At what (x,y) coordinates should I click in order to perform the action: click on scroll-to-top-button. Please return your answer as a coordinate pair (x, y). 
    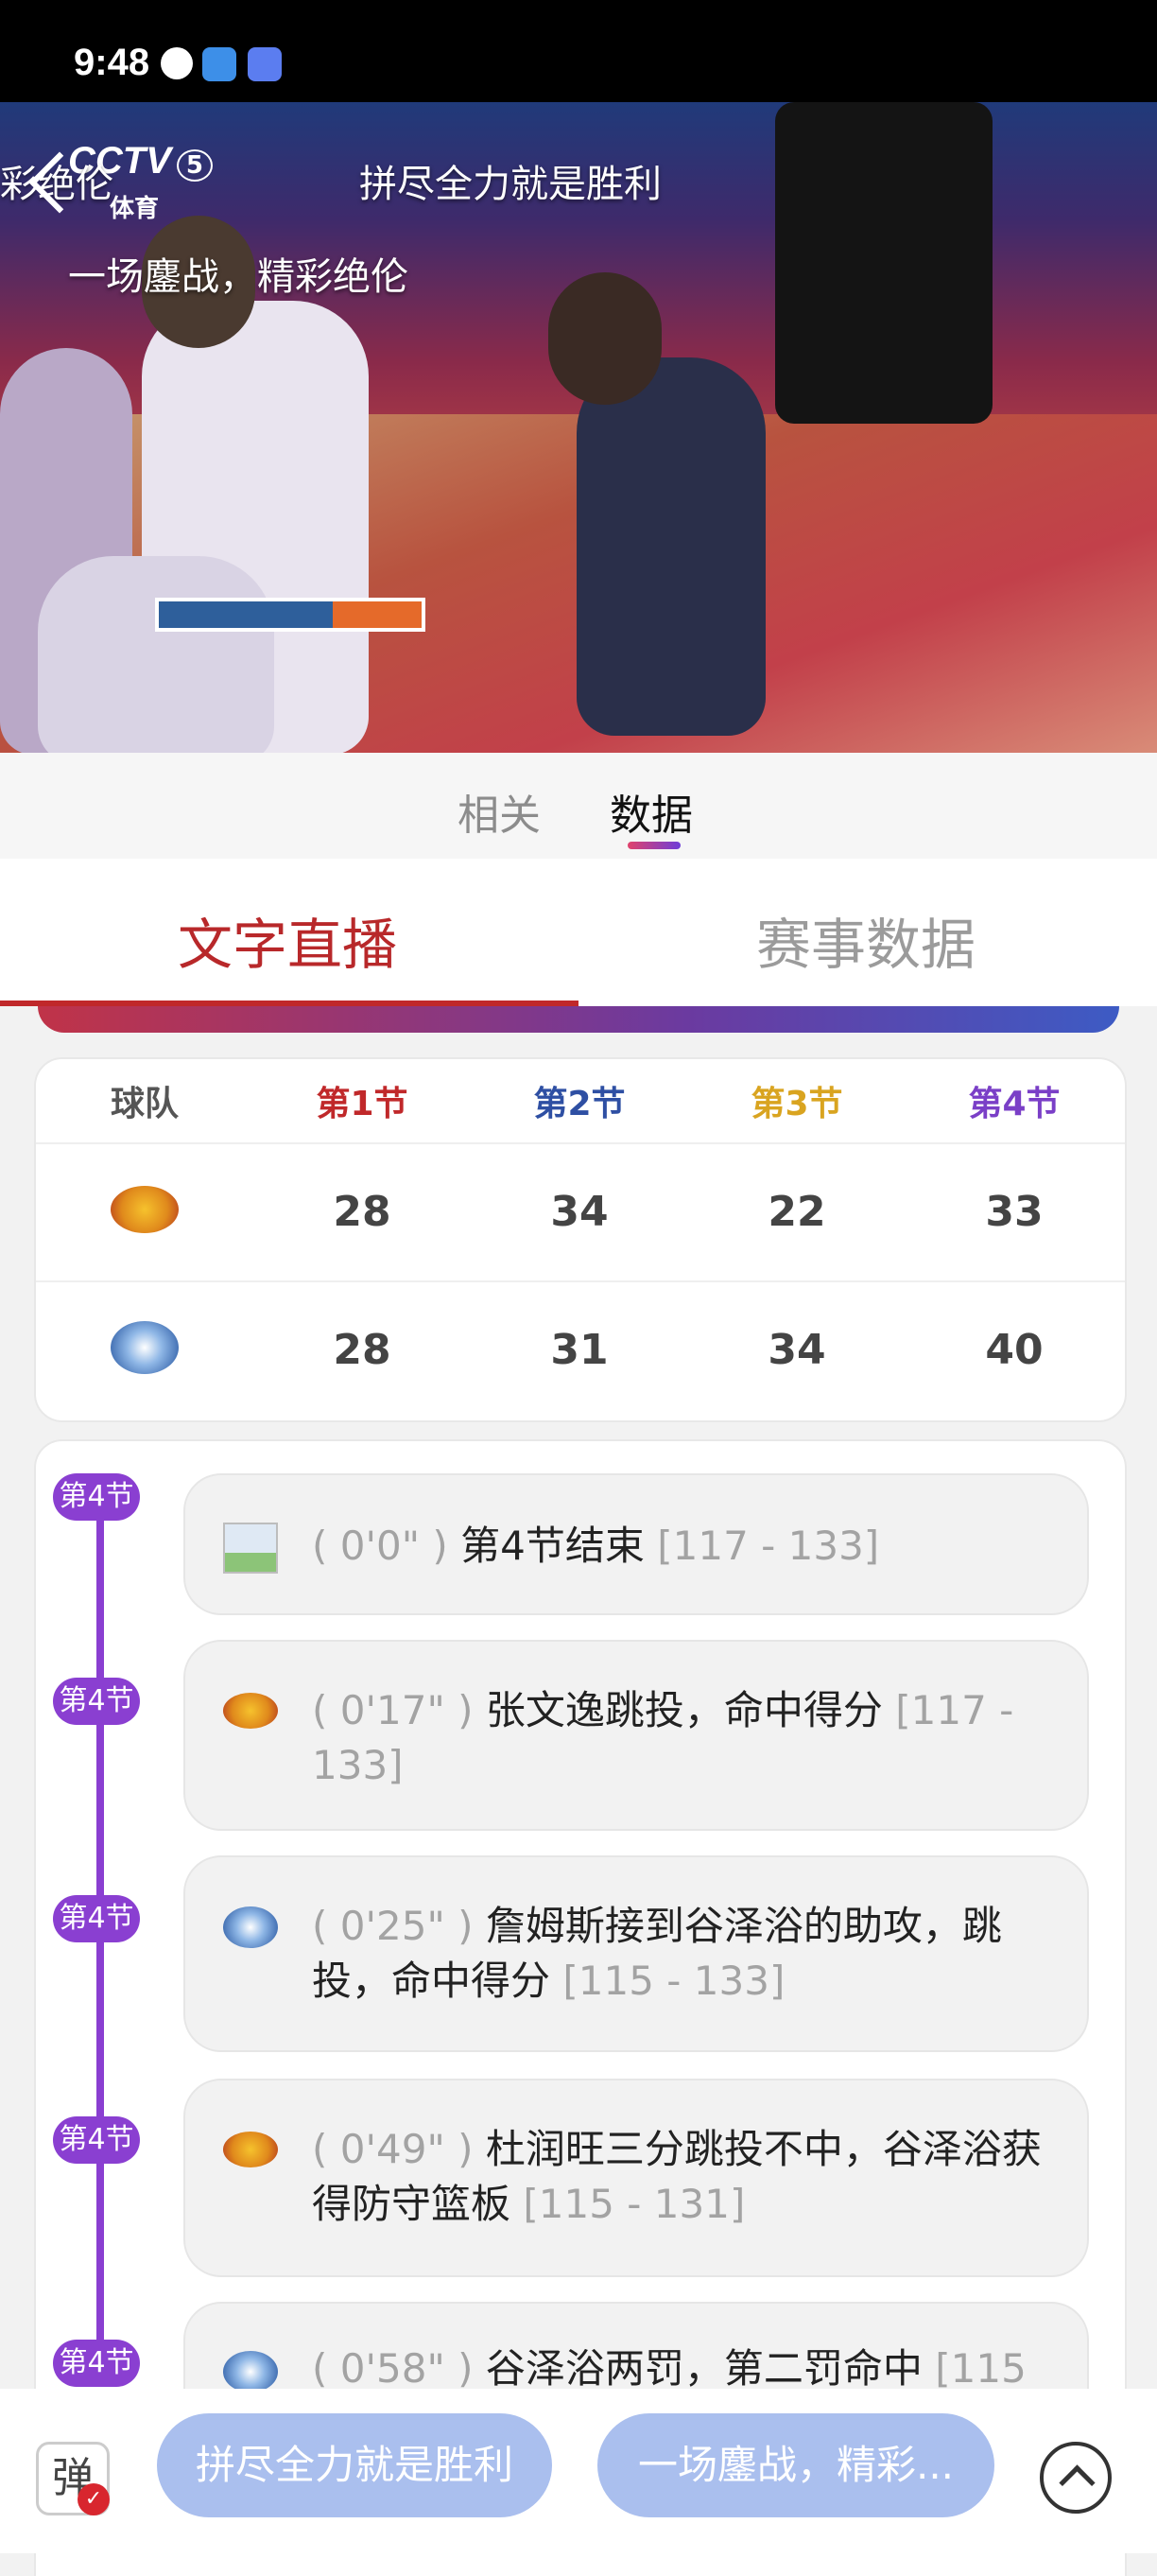
    Looking at the image, I should click on (1076, 2478).